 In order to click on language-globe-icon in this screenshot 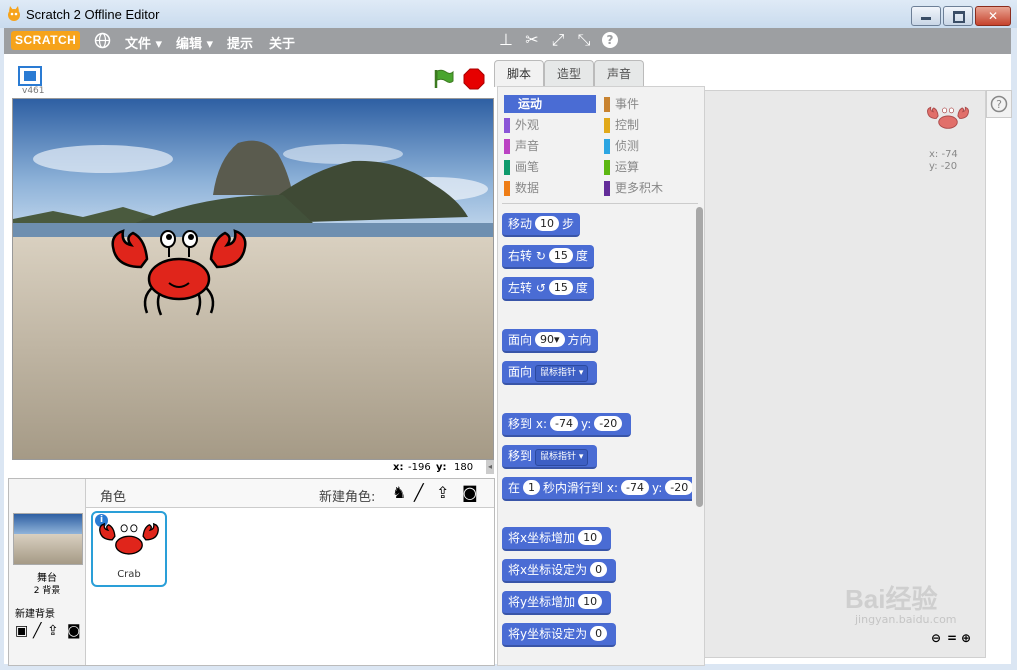, I will do `click(102, 40)`.